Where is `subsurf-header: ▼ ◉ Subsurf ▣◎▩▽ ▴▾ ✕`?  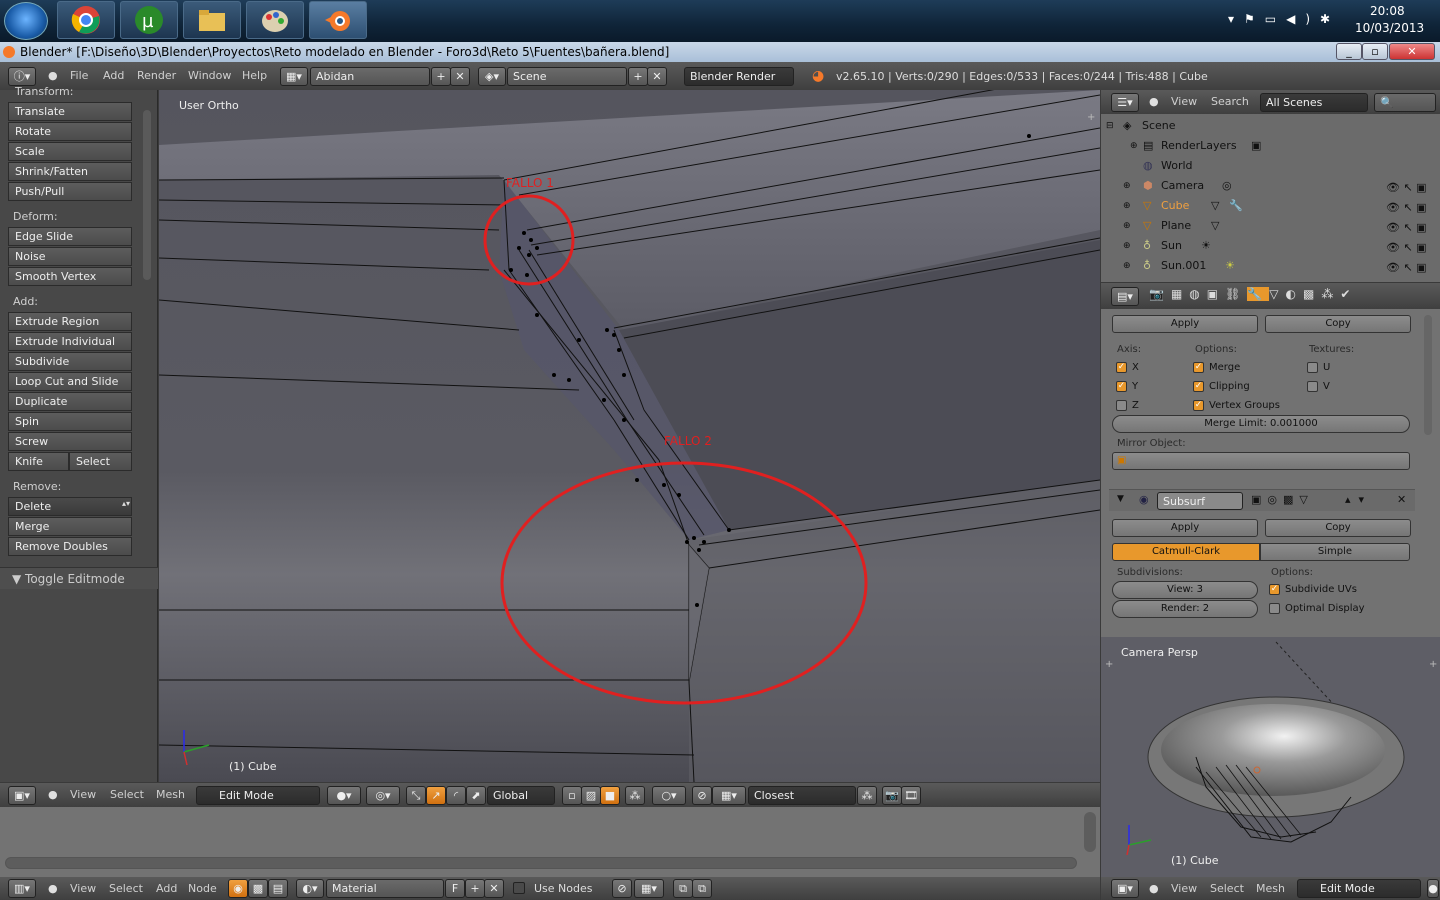 subsurf-header: ▼ ◉ Subsurf ▣◎▩▽ ▴▾ ✕ is located at coordinates (1262, 500).